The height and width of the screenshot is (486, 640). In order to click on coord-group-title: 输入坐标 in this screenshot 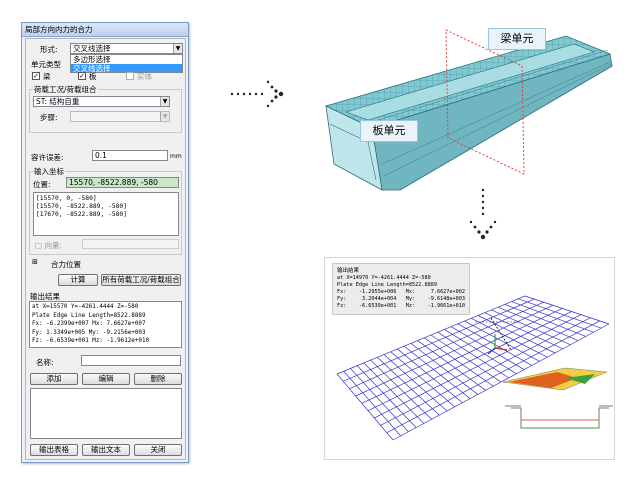, I will do `click(49, 171)`.